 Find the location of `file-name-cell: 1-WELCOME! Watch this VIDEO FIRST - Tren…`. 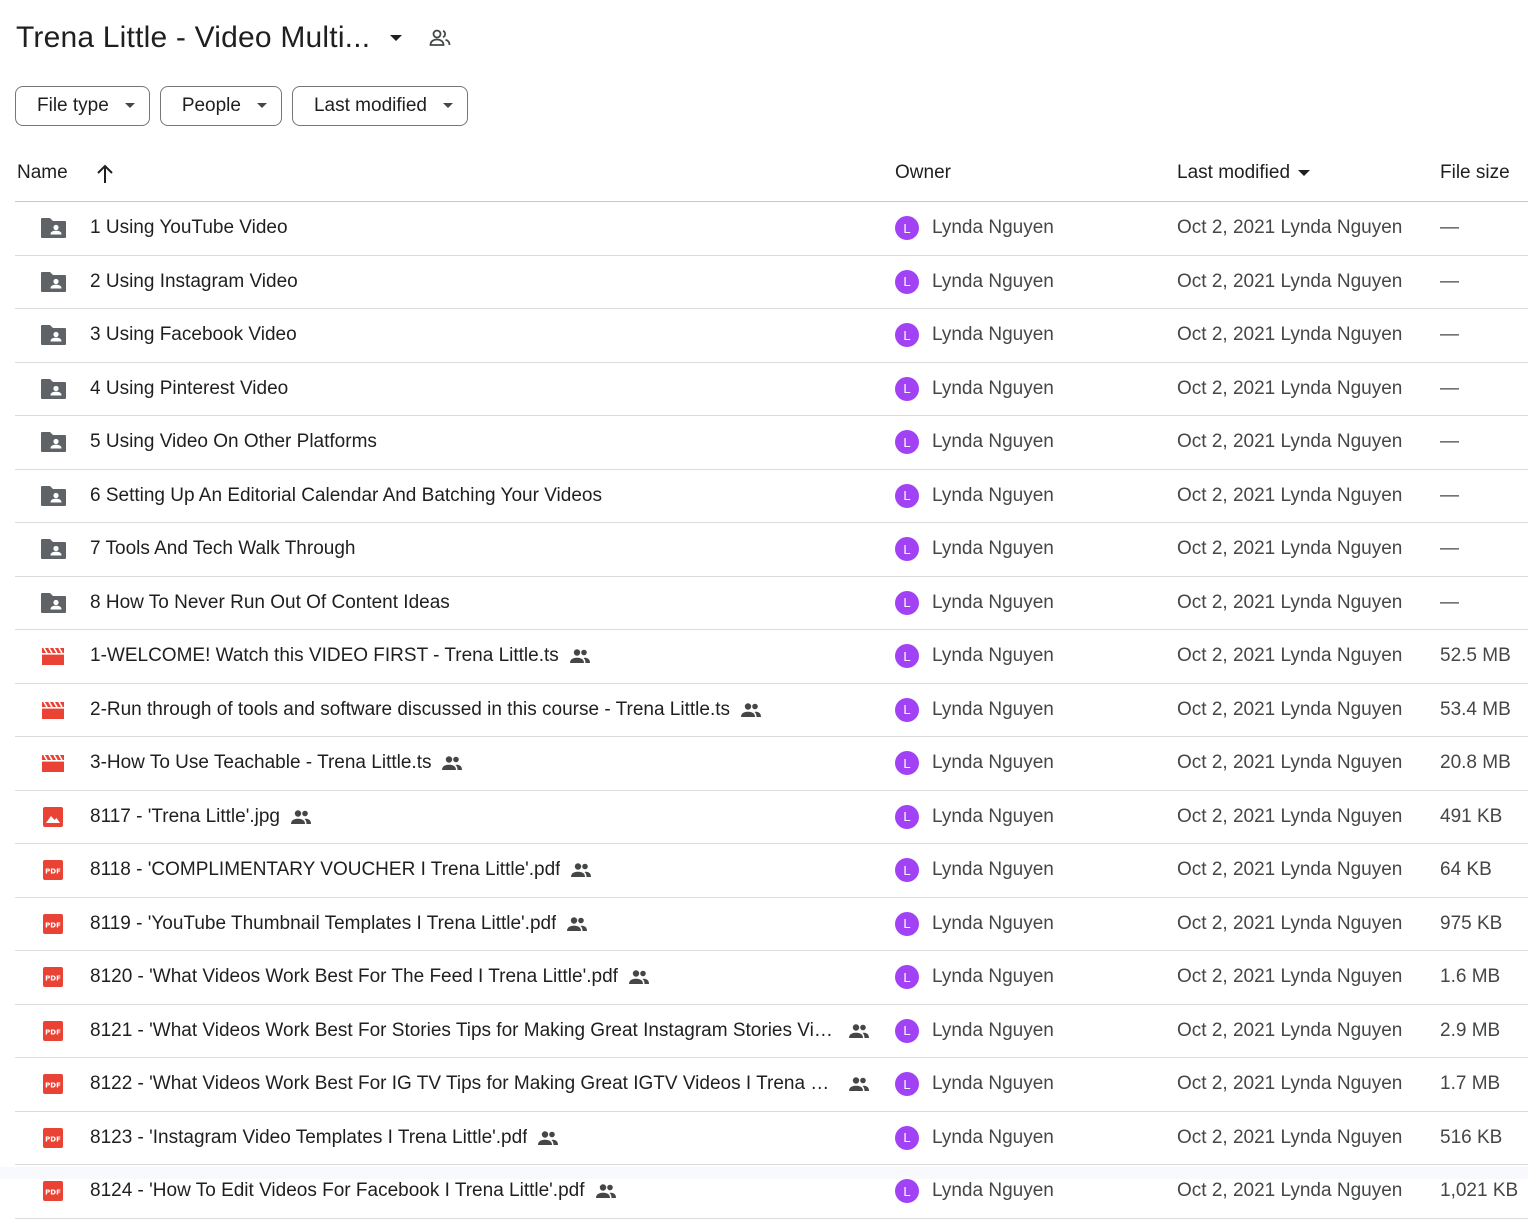

file-name-cell: 1-WELCOME! Watch this VIDEO FIRST - Tren… is located at coordinates (340, 656).